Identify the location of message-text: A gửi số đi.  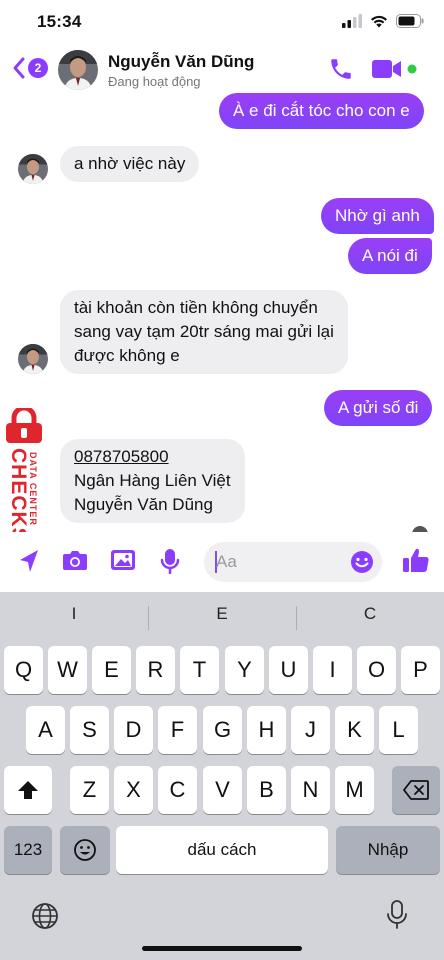
(378, 407).